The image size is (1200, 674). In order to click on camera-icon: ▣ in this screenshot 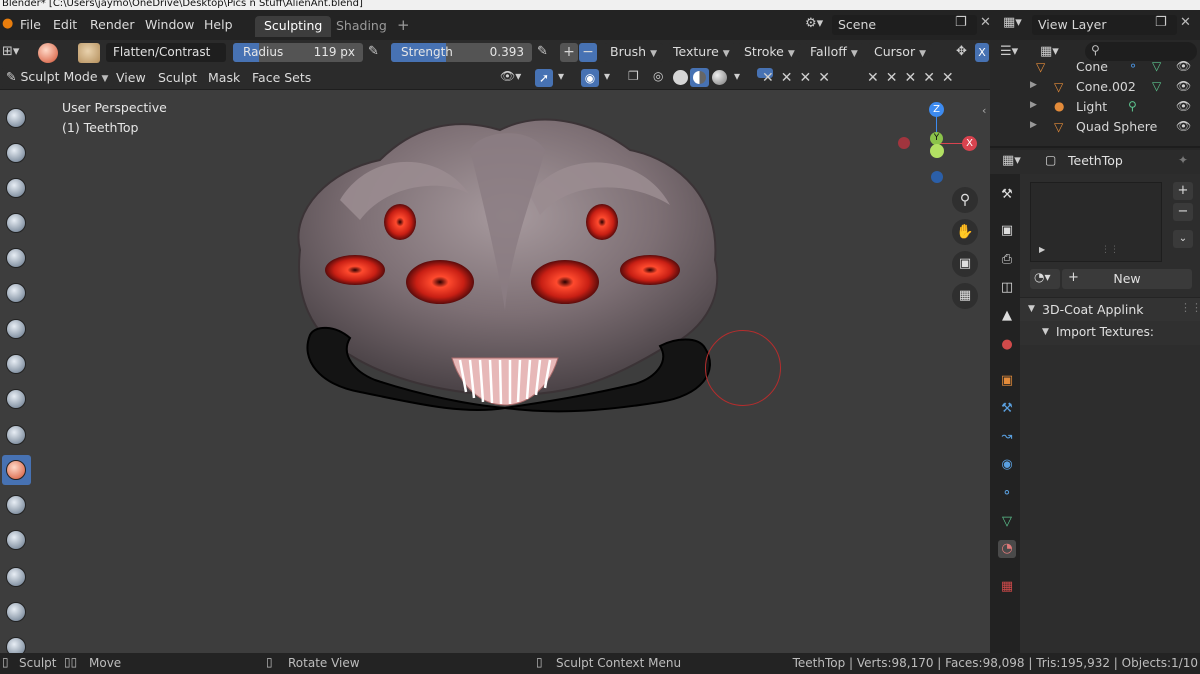, I will do `click(965, 264)`.